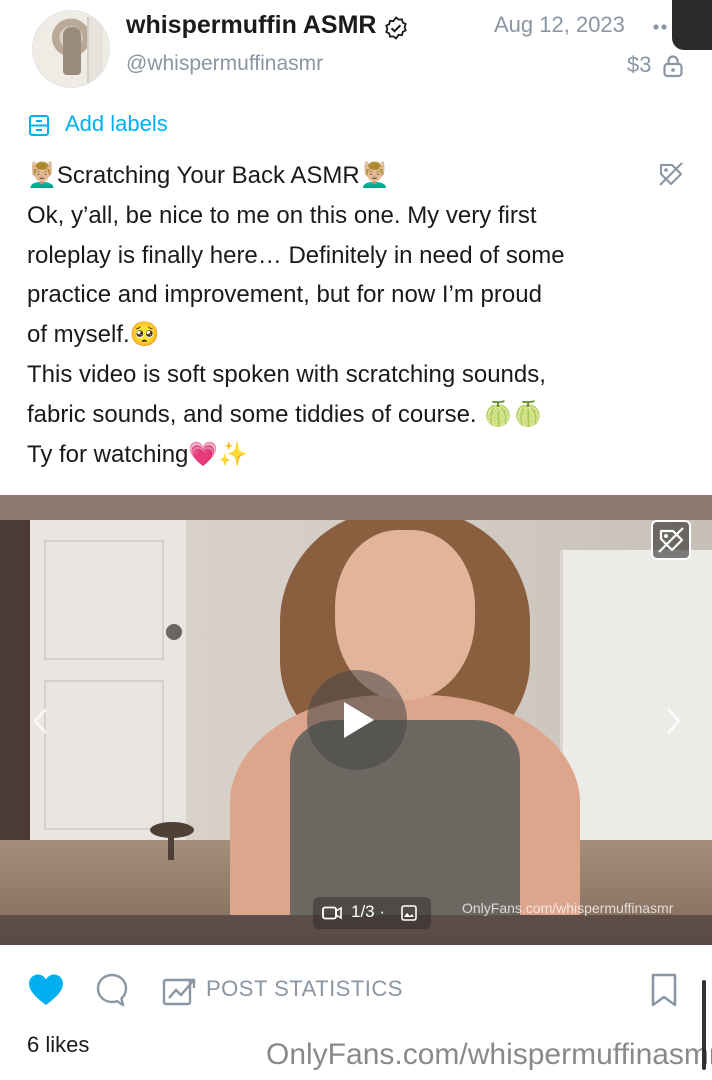 The width and height of the screenshot is (712, 1080). I want to click on caption-line: Ty for watching💗✨, so click(138, 454).